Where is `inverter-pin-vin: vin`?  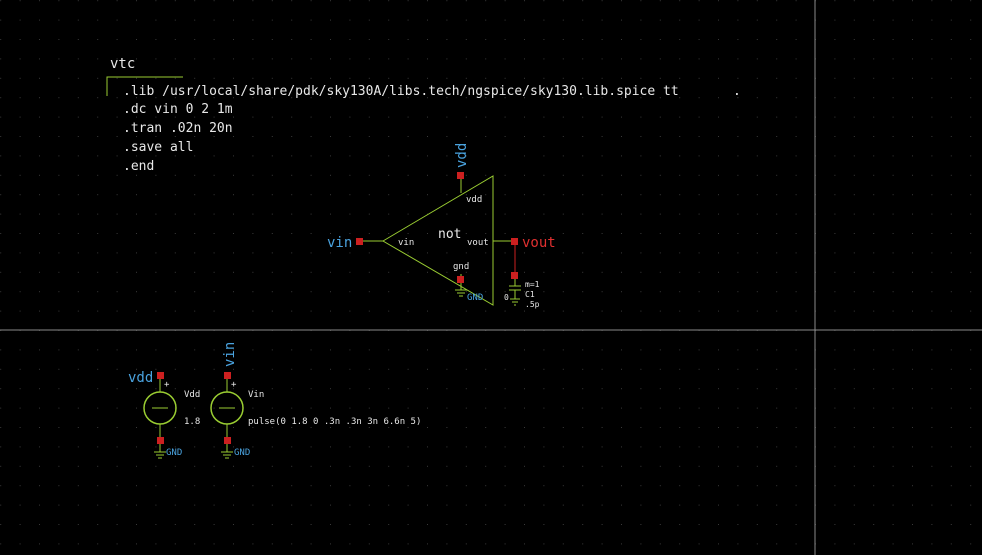 inverter-pin-vin: vin is located at coordinates (406, 243).